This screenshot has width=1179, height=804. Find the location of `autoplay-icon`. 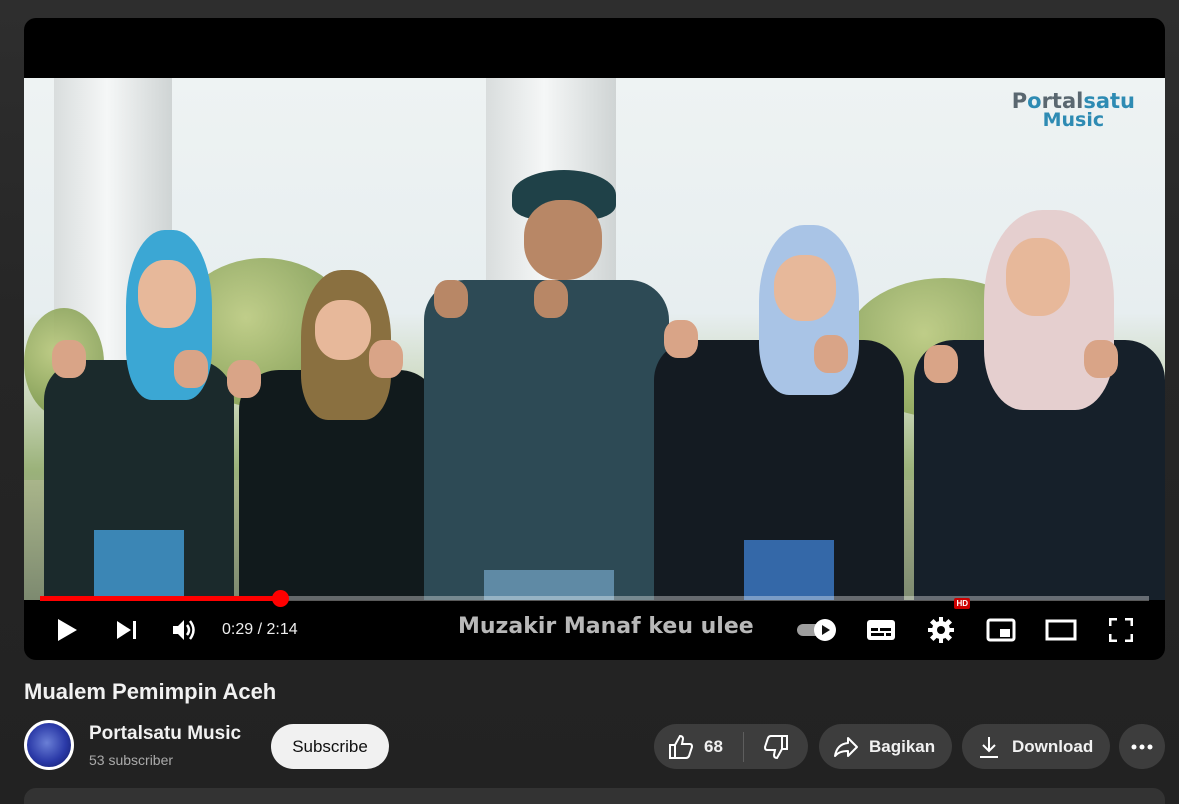

autoplay-icon is located at coordinates (816, 630).